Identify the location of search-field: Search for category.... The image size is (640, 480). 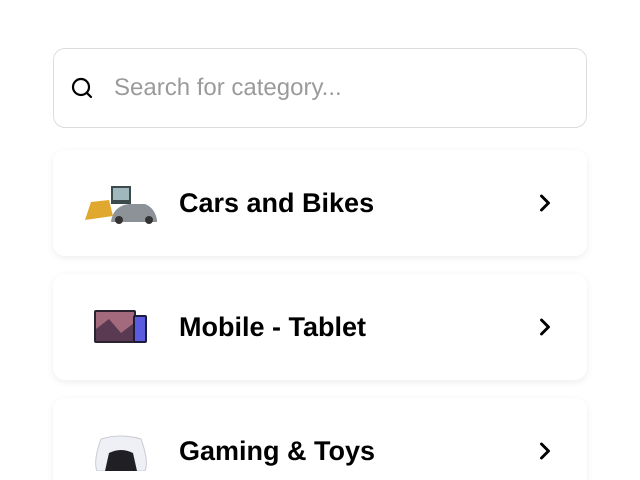
(320, 88).